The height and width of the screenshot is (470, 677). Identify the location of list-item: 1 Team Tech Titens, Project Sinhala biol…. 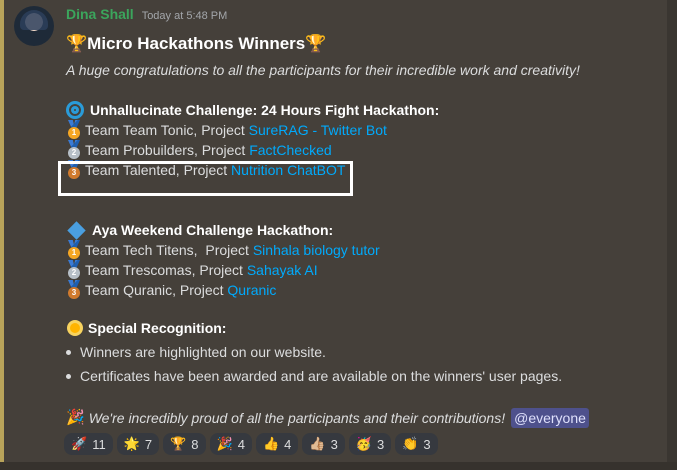
(361, 250).